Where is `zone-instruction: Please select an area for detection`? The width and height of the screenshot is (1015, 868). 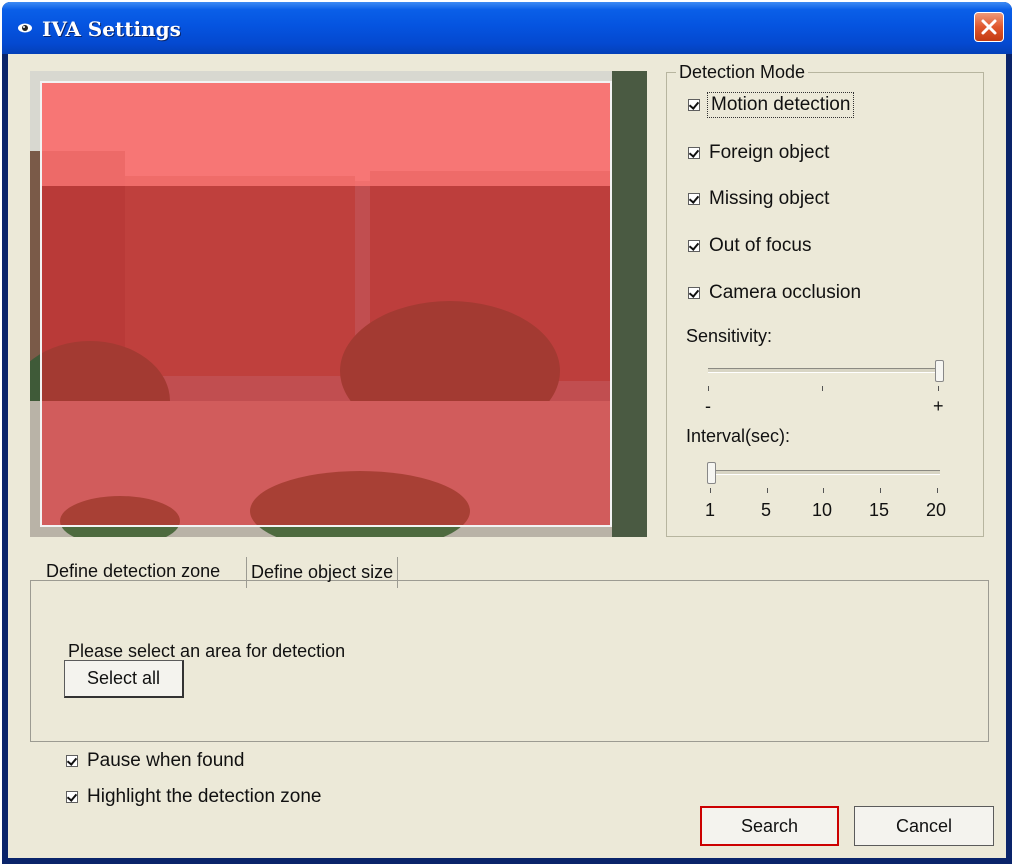 zone-instruction: Please select an area for detection is located at coordinates (207, 651).